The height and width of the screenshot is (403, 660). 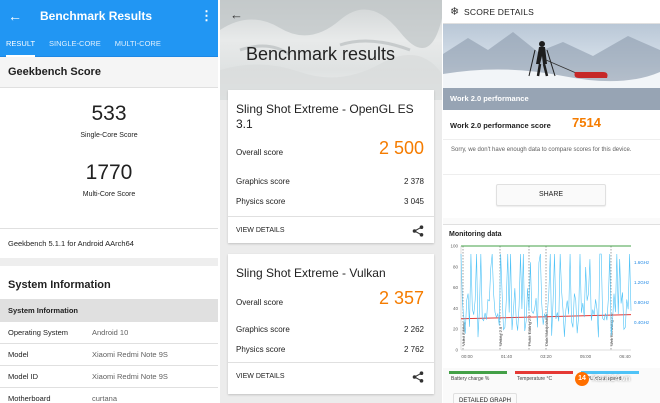 I want to click on y-tick-label: 0, so click(x=456, y=350).